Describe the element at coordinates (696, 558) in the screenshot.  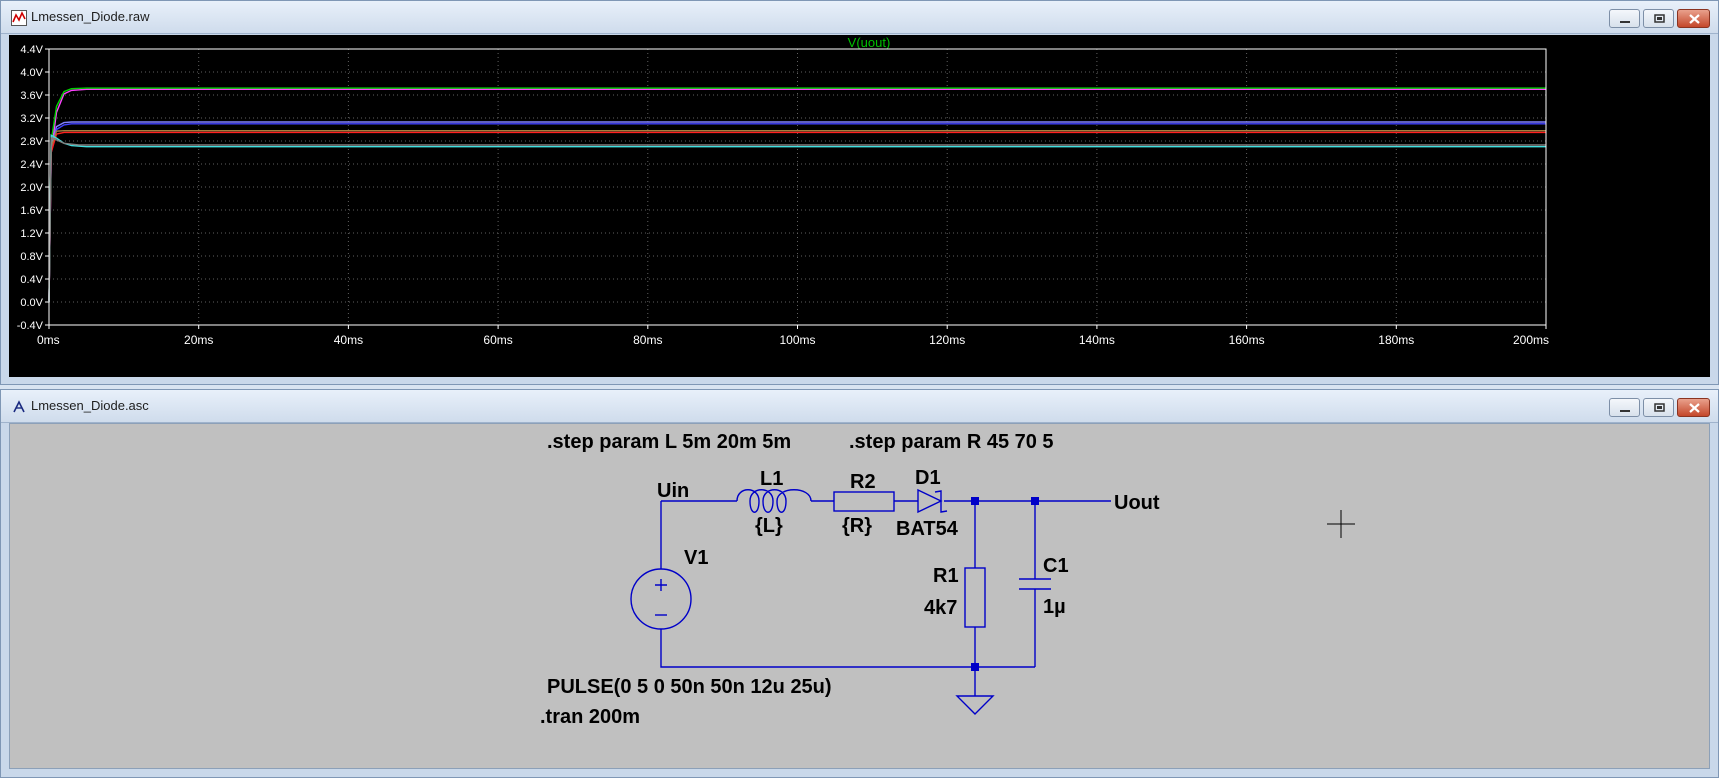
I see `voltage-source-v1-name: V1` at that location.